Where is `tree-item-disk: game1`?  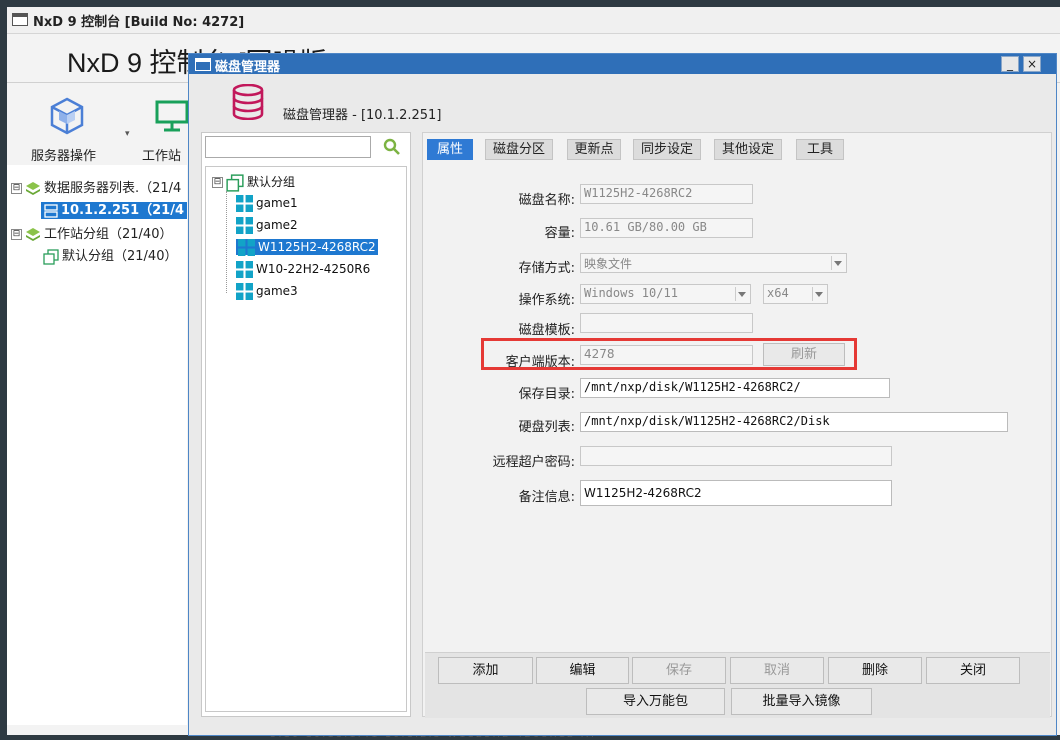 tree-item-disk: game1 is located at coordinates (267, 203).